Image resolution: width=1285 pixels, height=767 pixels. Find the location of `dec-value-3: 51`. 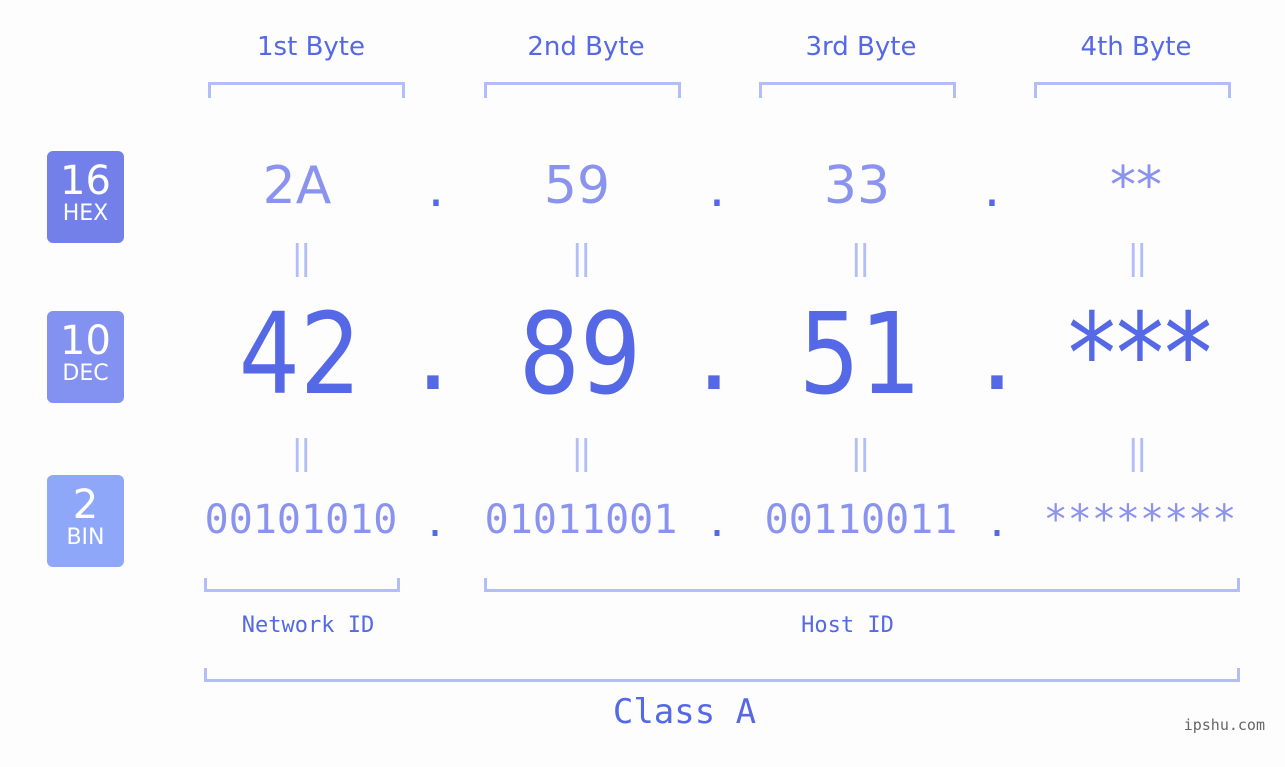

dec-value-3: 51 is located at coordinates (860, 355).